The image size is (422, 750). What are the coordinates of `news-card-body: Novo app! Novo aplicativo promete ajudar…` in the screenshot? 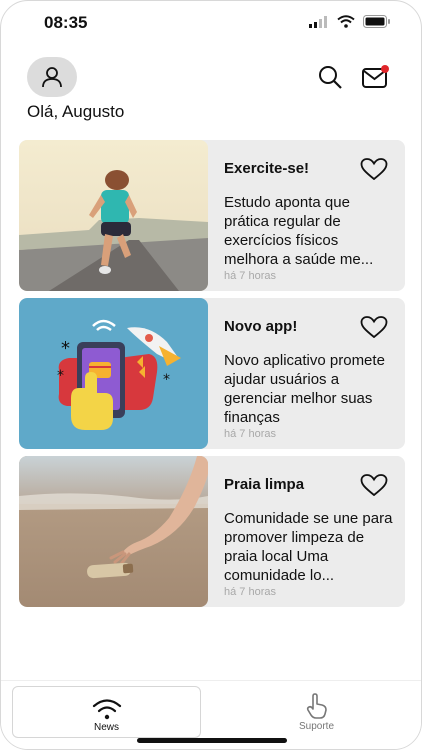 It's located at (310, 373).